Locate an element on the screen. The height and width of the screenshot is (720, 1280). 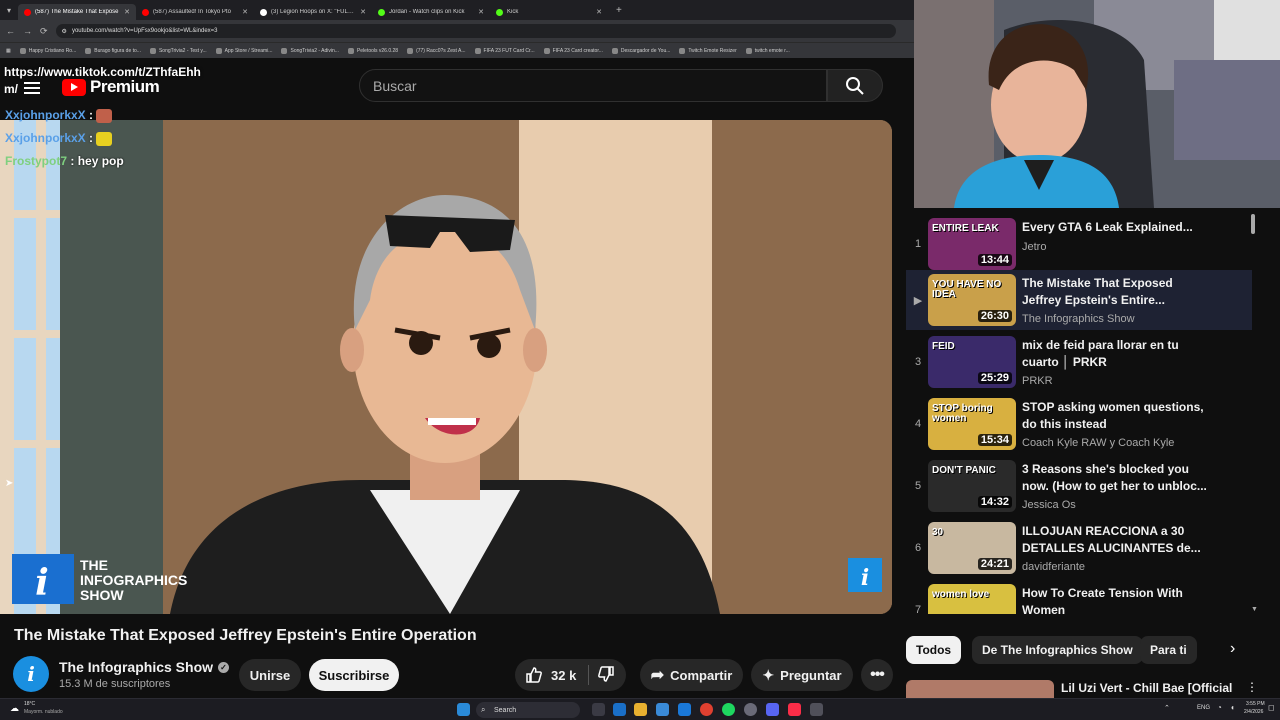
taskbar-search-field: ⌕ Search is located at coordinates (528, 710).